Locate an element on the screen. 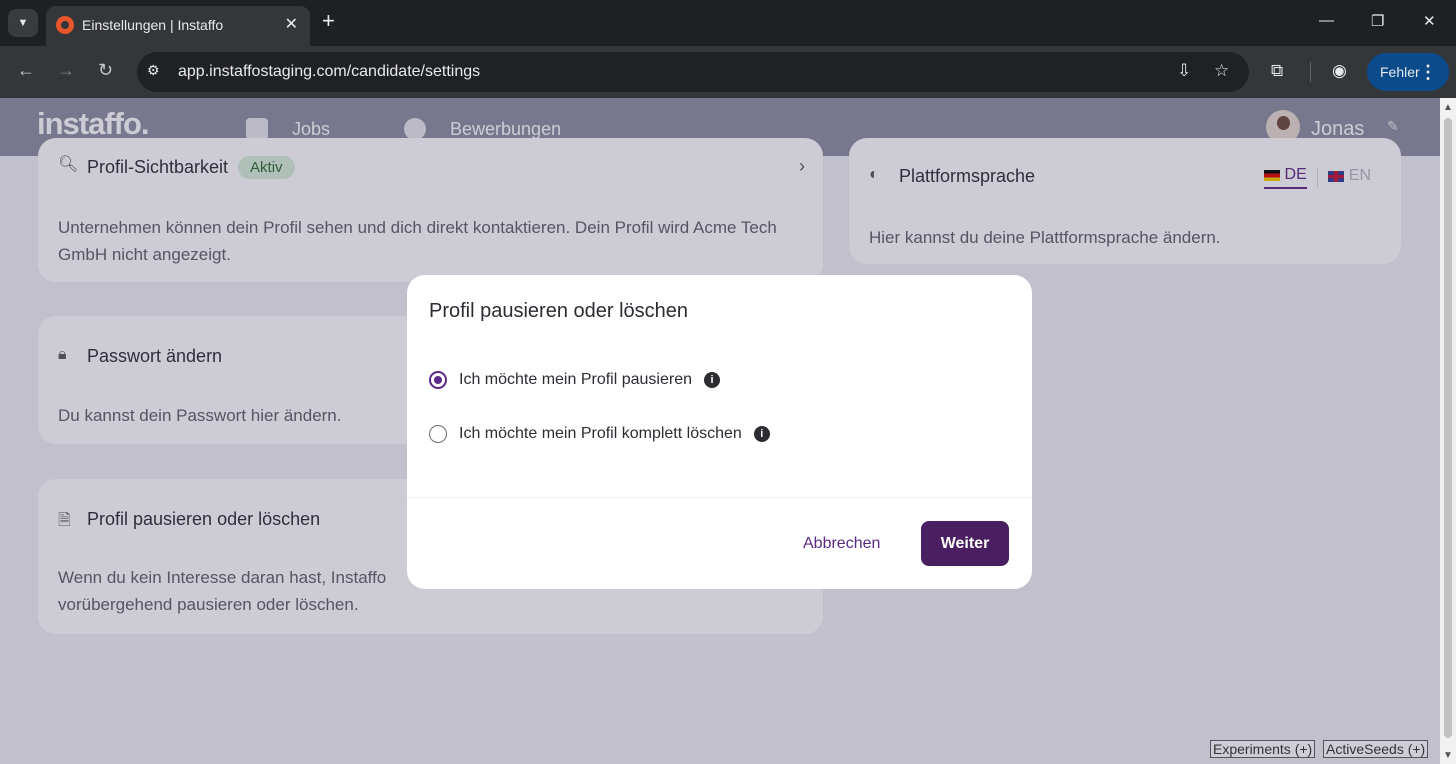 The width and height of the screenshot is (1456, 764). browser-tabstrip: ▼ Einstellungen | Instaffo ✕ + — ❐ ✕ is located at coordinates (728, 23).